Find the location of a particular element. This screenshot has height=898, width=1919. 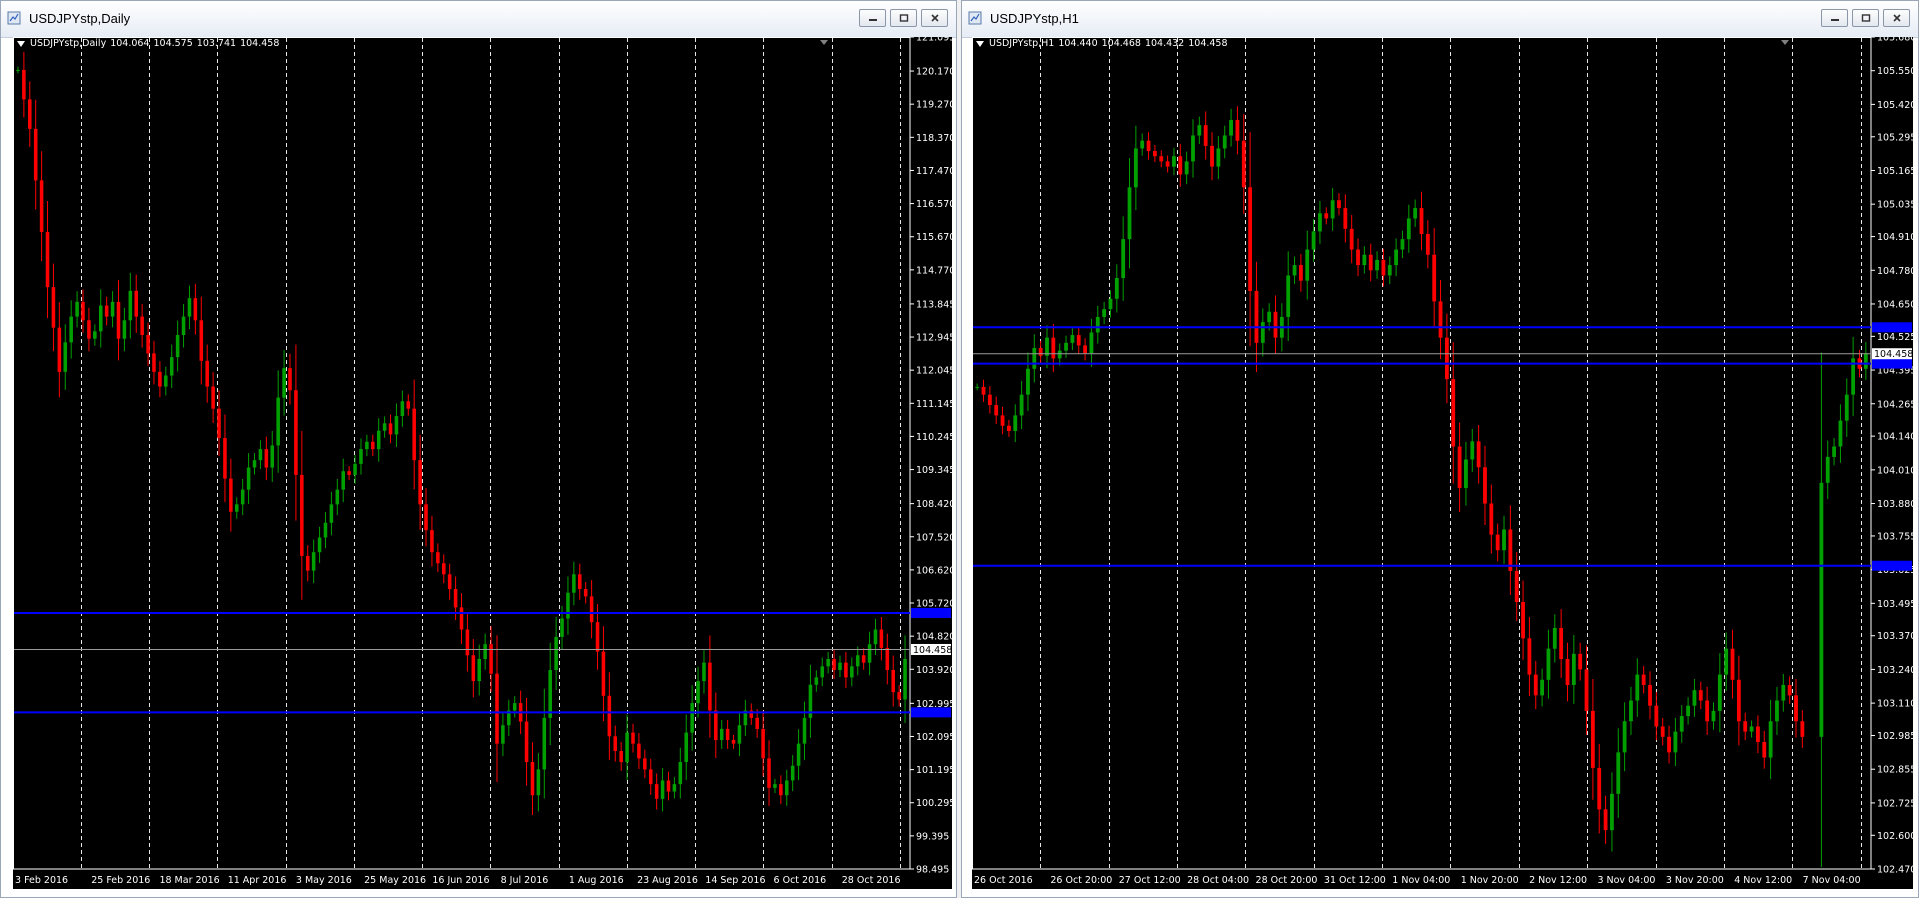

window-titlebar: USDJPYstp,Daily is located at coordinates (478, 19).